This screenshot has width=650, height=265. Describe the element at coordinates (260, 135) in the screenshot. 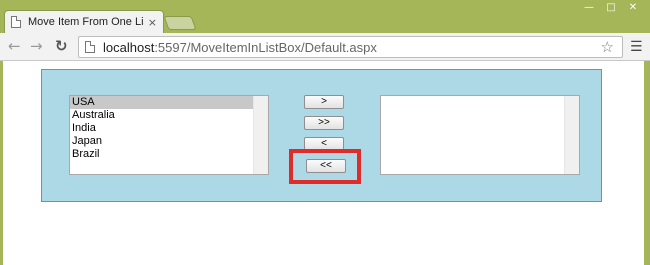

I see `source-listbox-scrollbar` at that location.